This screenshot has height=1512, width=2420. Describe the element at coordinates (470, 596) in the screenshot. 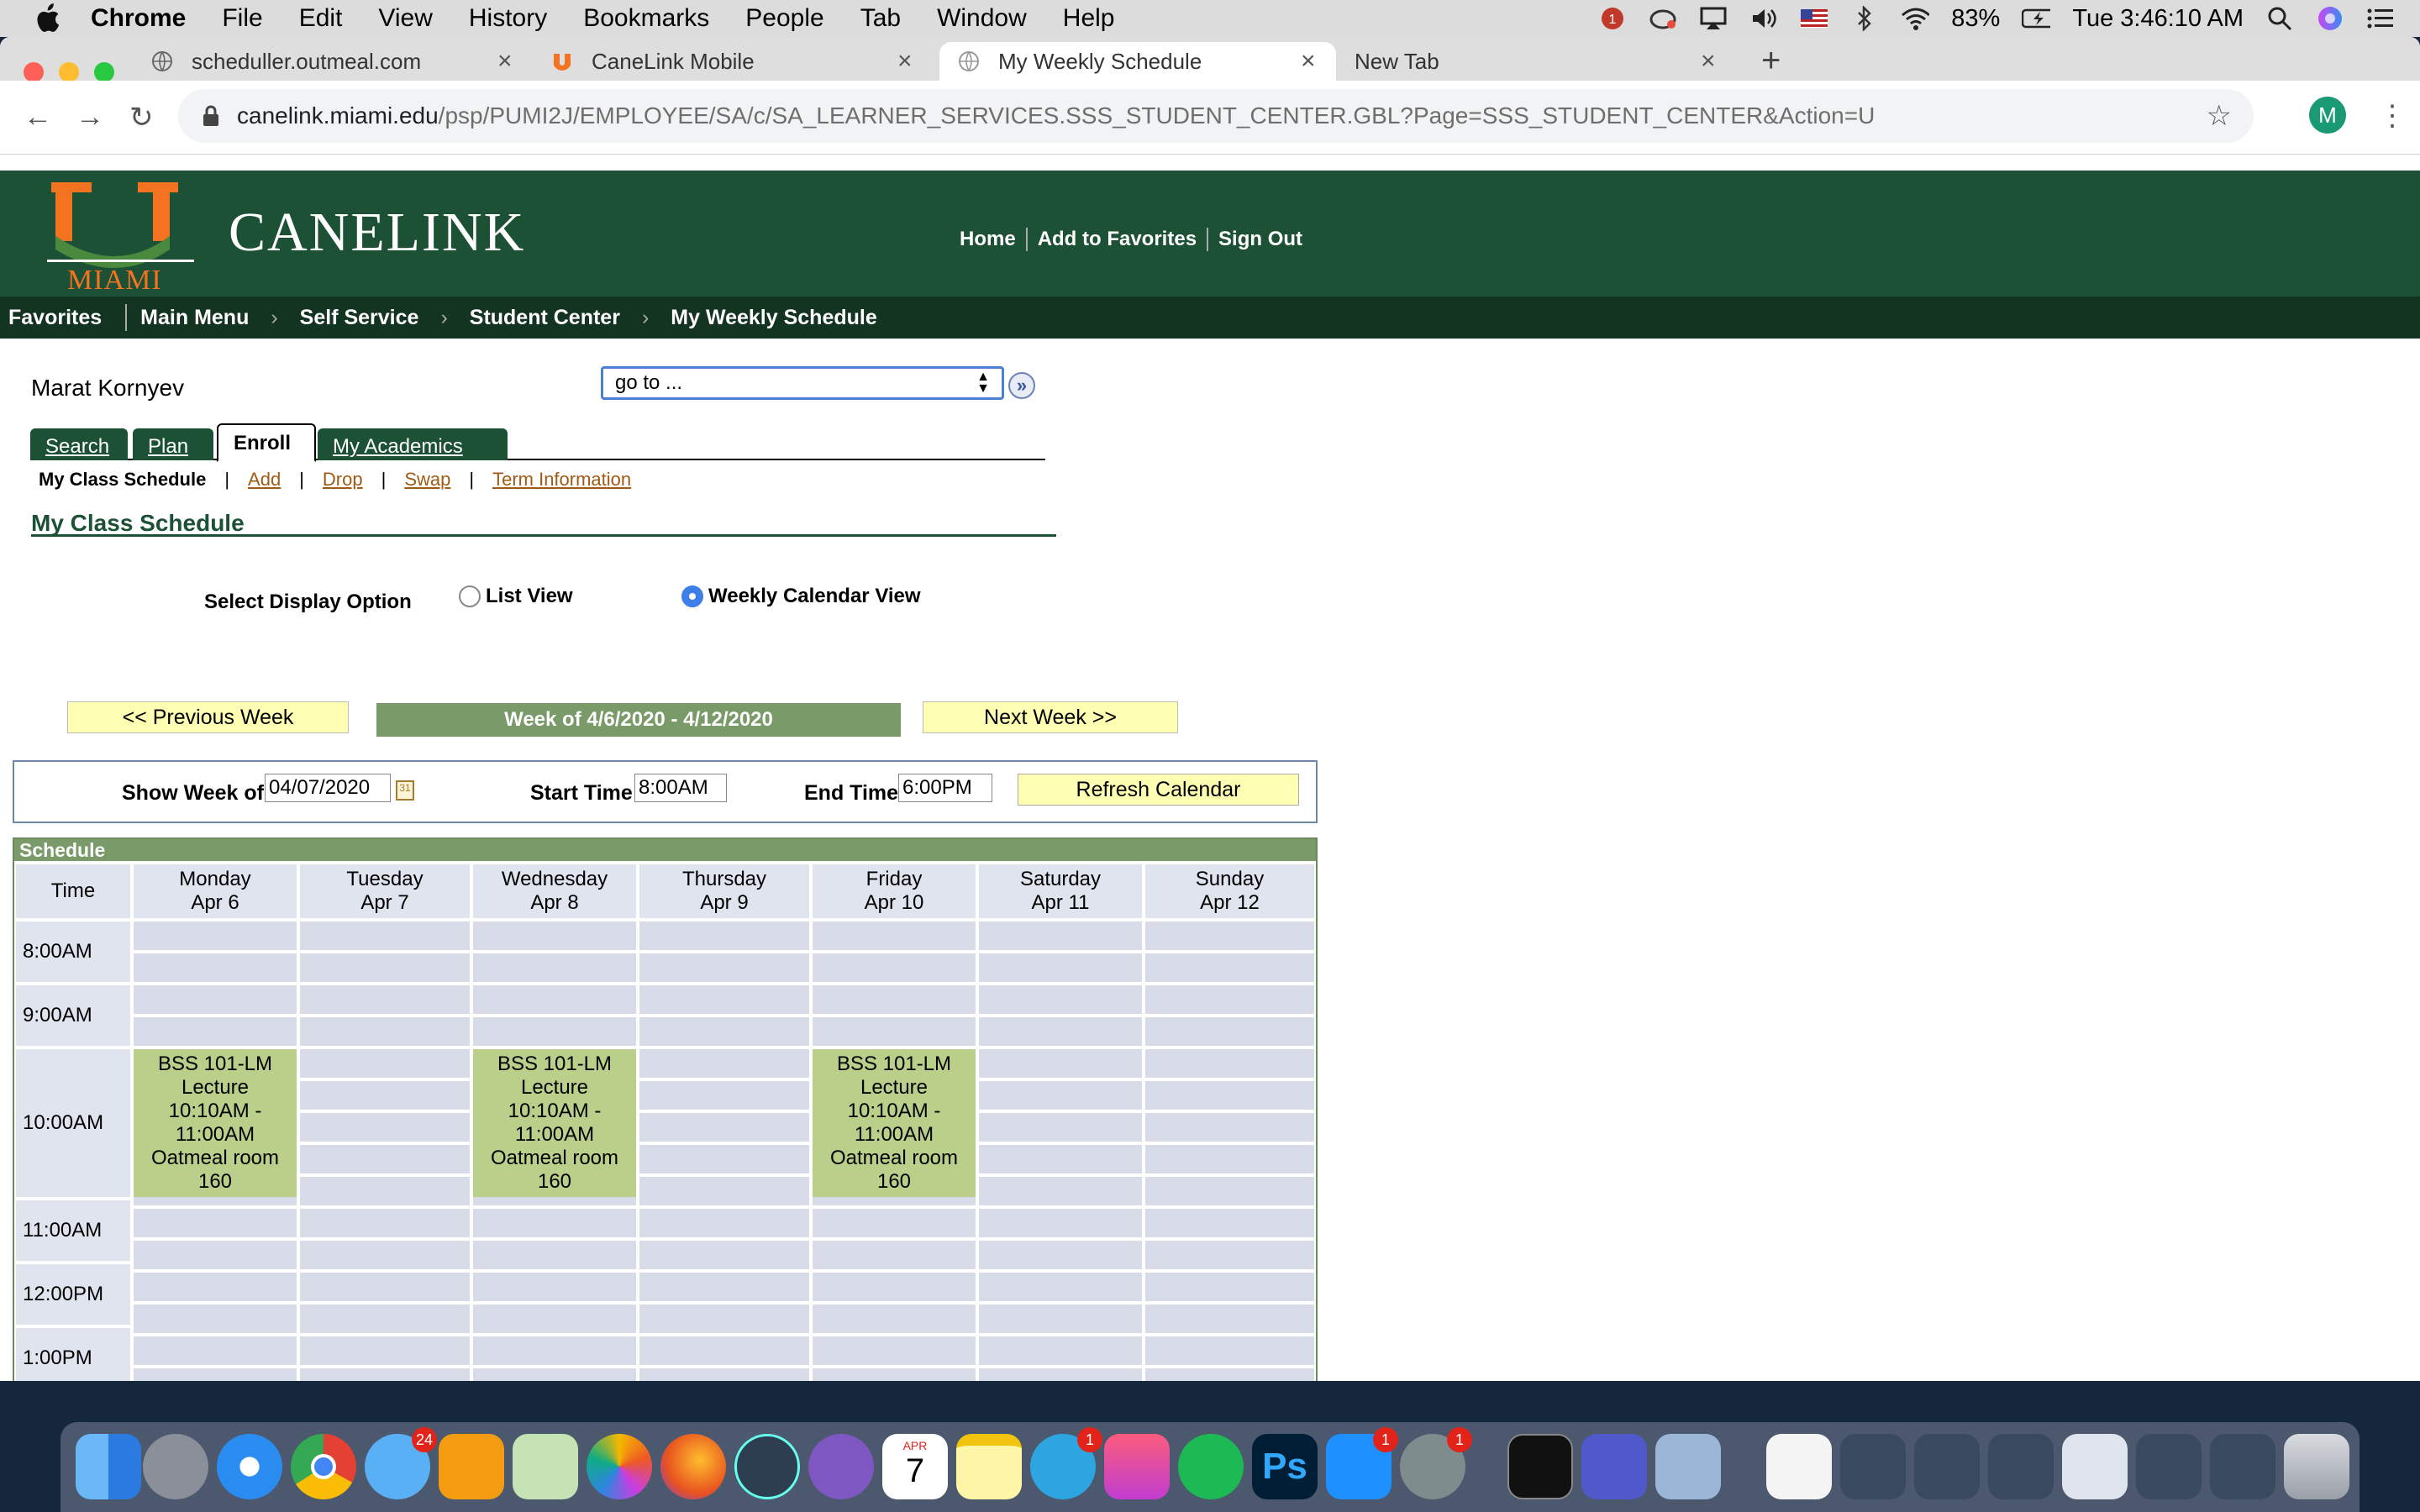

I see `radio-unchecked` at that location.